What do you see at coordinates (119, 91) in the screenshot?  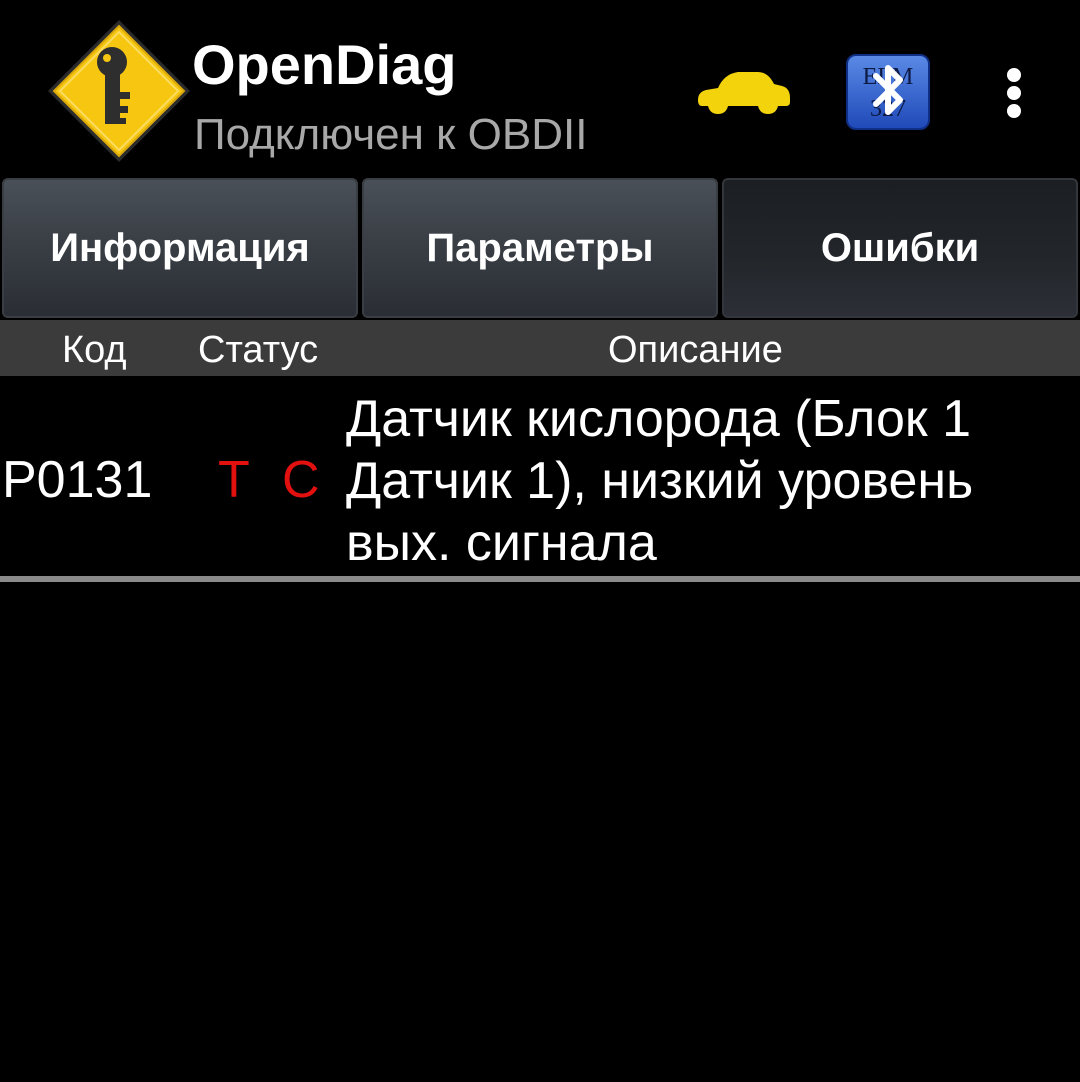 I see `key-diamond-icon` at bounding box center [119, 91].